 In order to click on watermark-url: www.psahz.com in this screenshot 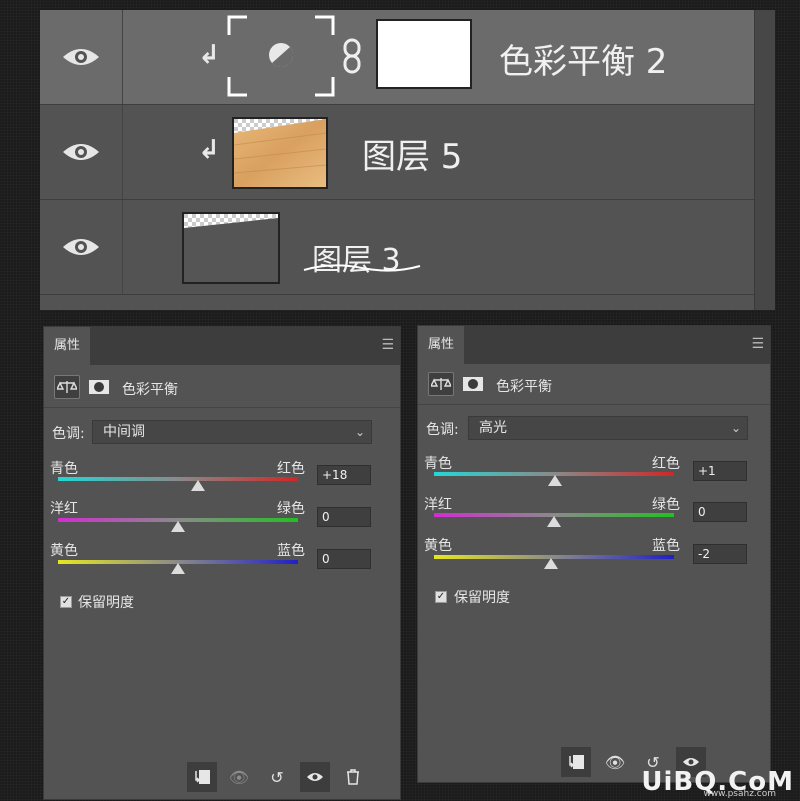, I will do `click(739, 794)`.